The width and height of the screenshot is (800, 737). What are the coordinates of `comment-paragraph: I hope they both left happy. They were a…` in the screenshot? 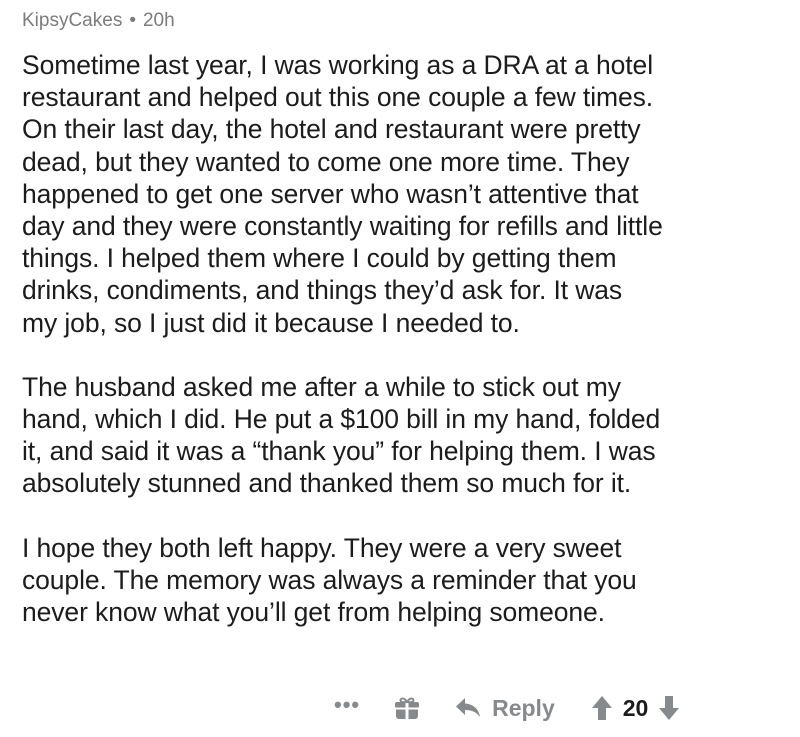 It's located at (329, 580).